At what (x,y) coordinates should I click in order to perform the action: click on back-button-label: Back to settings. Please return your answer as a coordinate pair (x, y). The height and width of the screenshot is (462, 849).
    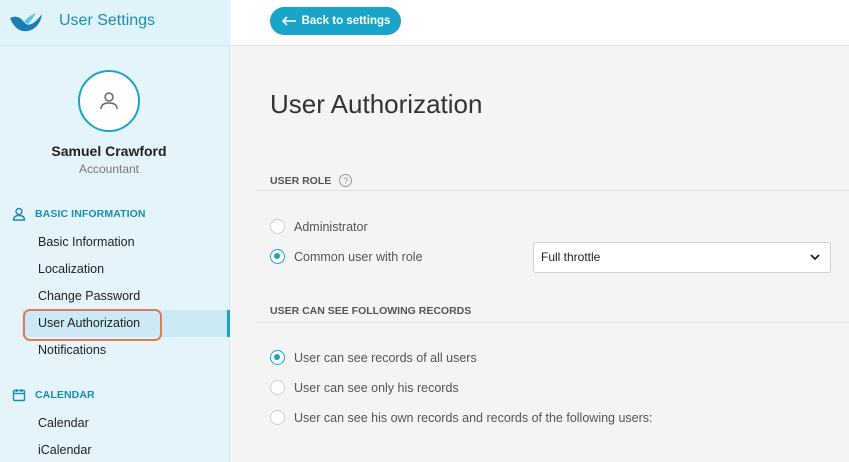
    Looking at the image, I should click on (346, 21).